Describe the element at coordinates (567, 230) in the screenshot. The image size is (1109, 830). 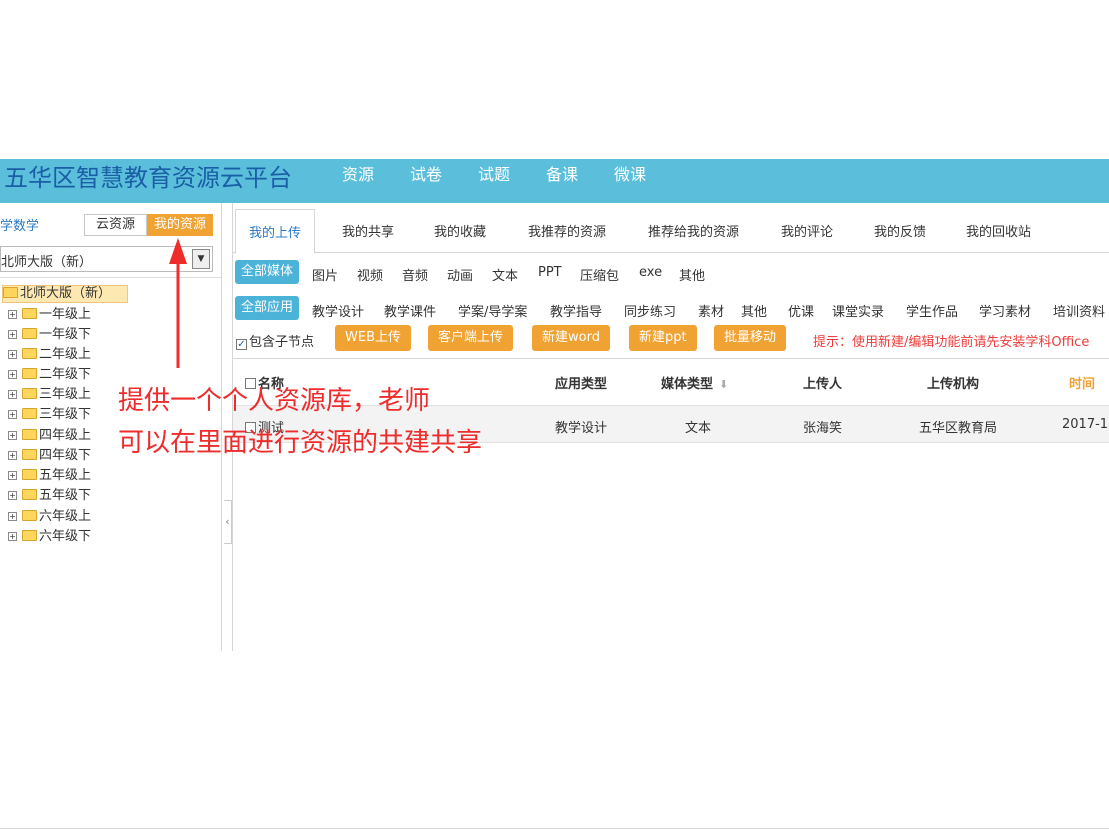
I see `tab-my-recommended: 我推荐的资源` at that location.